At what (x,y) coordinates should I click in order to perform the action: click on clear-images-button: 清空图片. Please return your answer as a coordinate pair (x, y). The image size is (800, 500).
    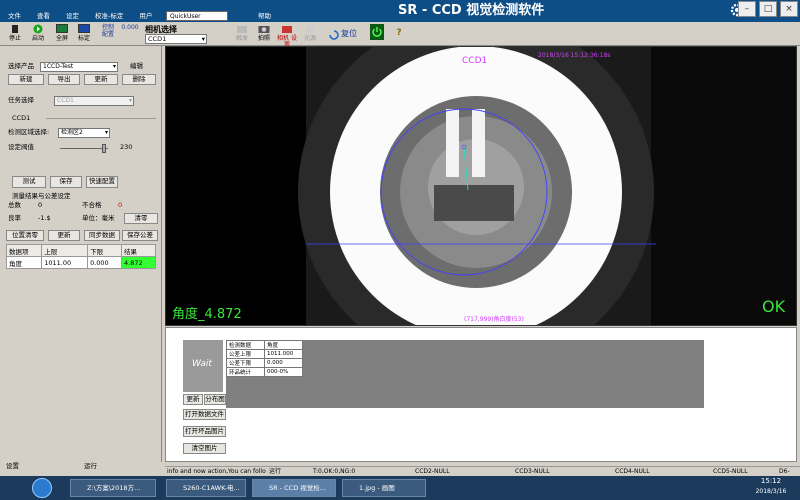
    Looking at the image, I should click on (204, 448).